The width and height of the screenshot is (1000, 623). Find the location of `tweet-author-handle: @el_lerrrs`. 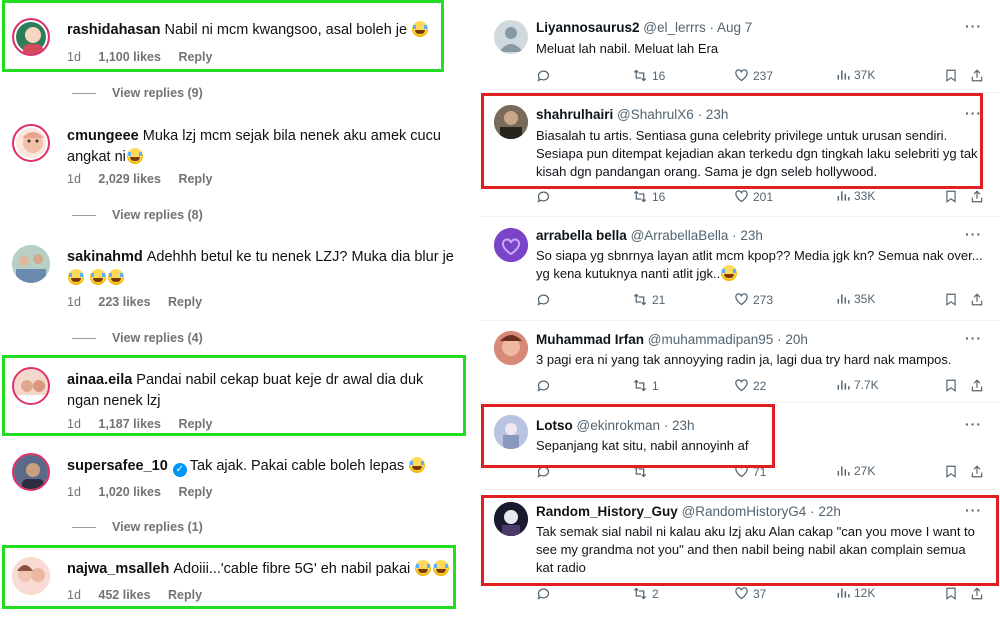

tweet-author-handle: @el_lerrrs is located at coordinates (674, 27).